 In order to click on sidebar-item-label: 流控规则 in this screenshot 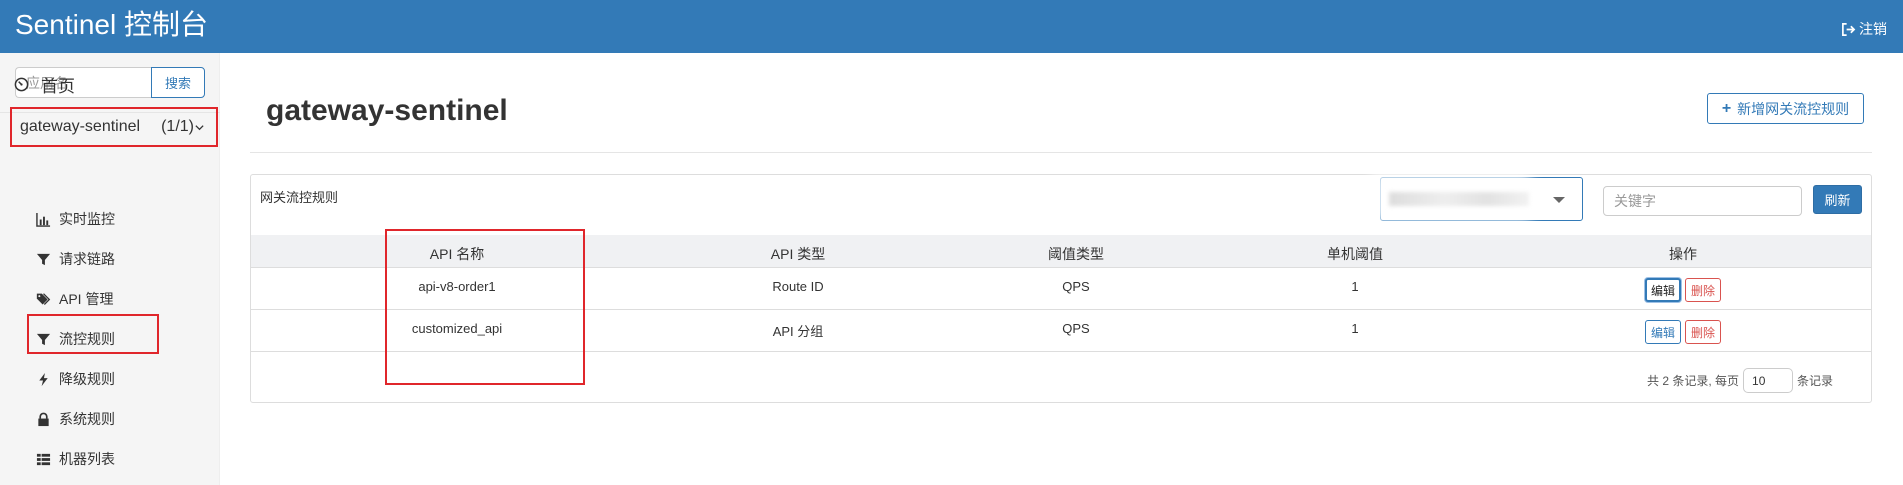, I will do `click(87, 339)`.